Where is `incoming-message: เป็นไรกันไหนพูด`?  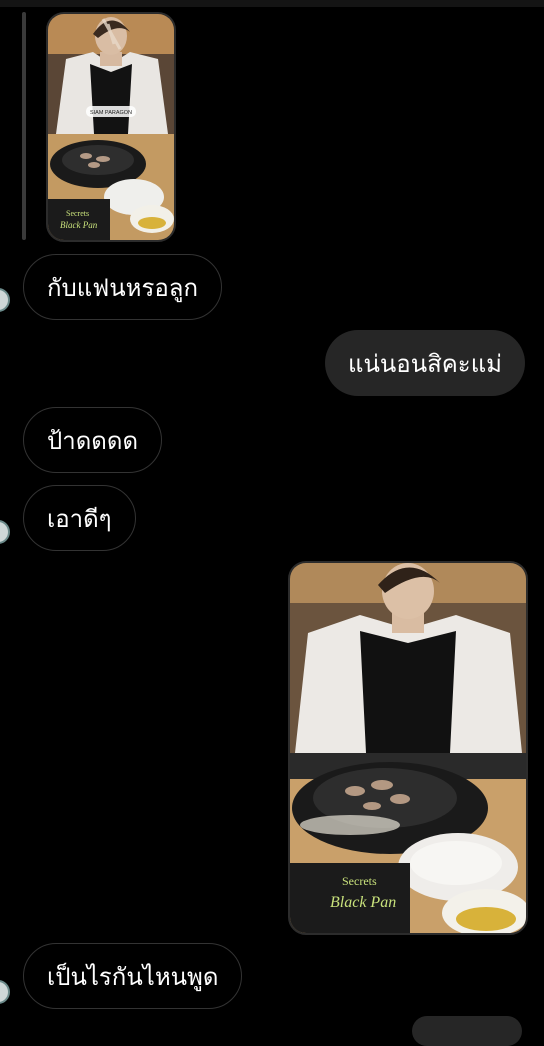 incoming-message: เป็นไรกันไหนพูด is located at coordinates (133, 976).